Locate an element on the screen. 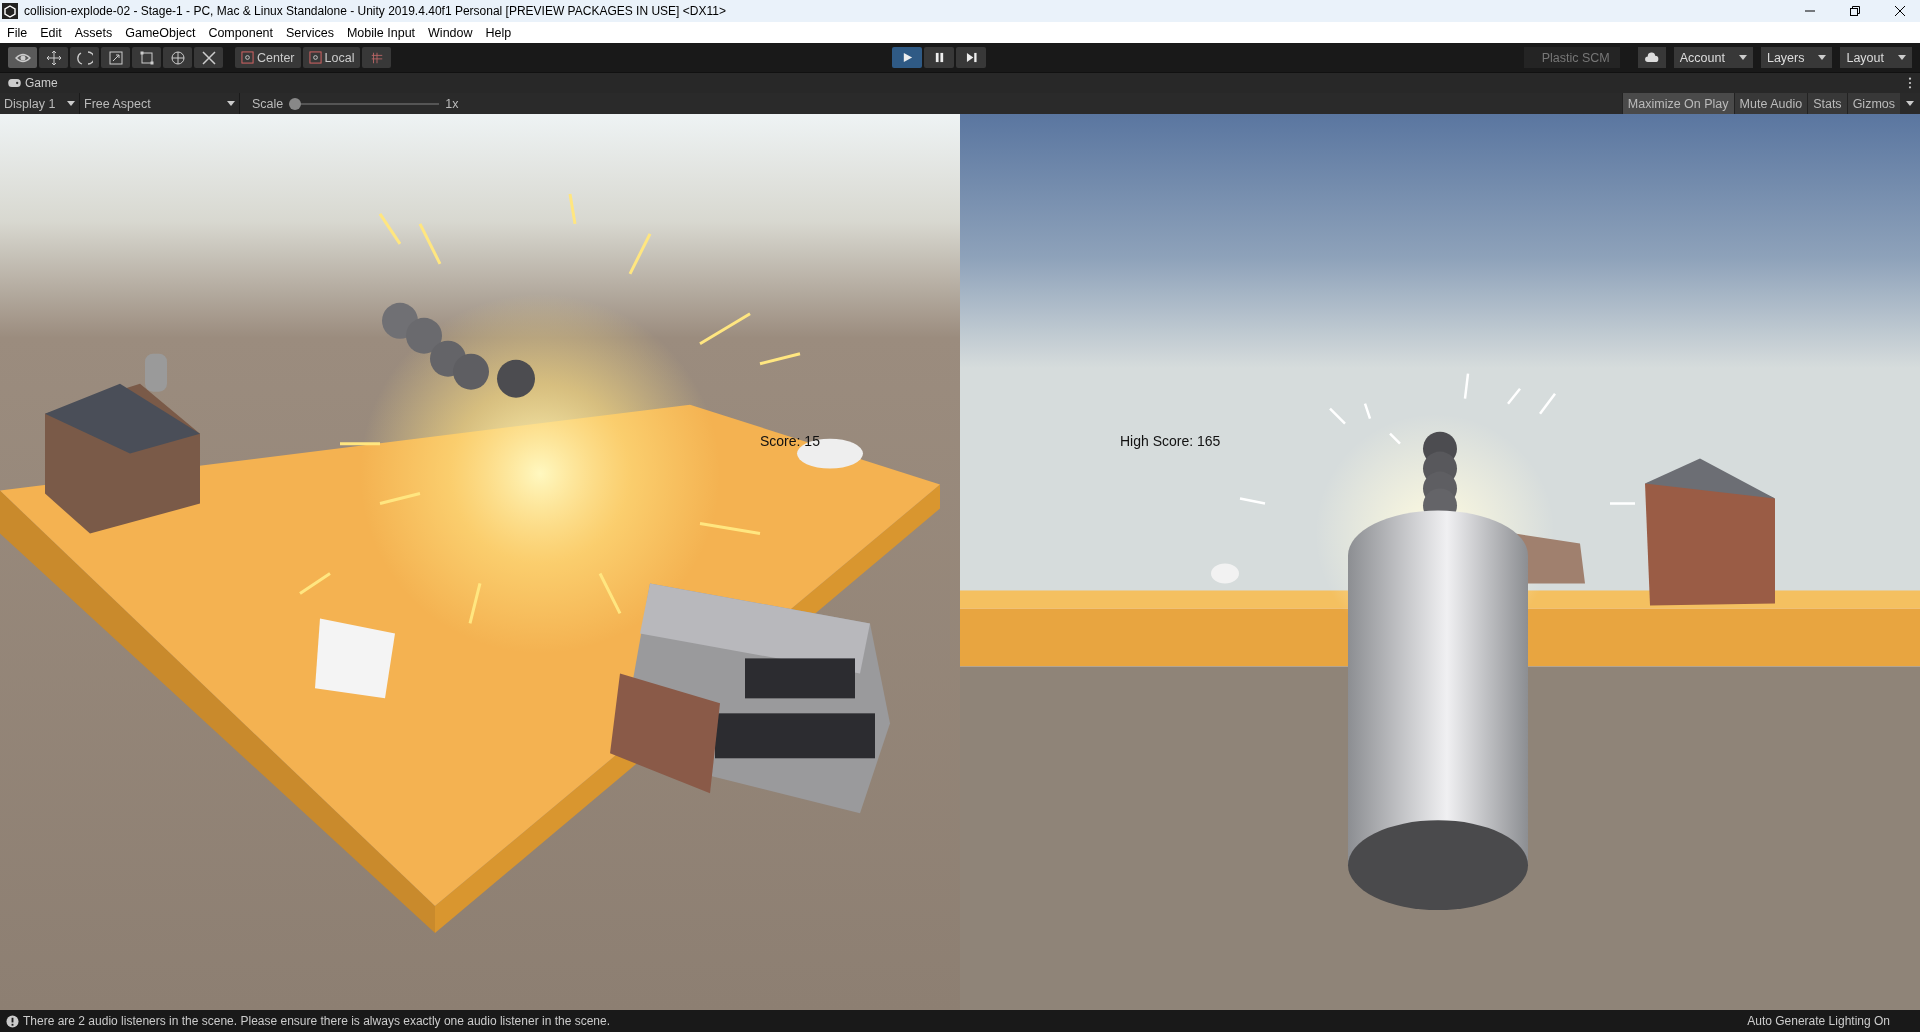 This screenshot has height=1032, width=1920. pivot-button: Center is located at coordinates (268, 57).